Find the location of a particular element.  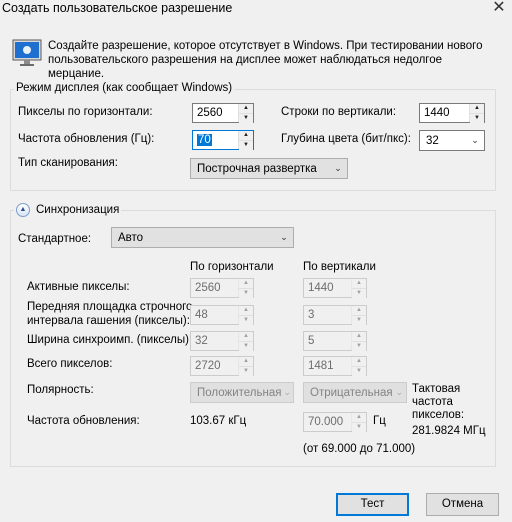

porch-h-spinner: 48 ▲ ▼ is located at coordinates (222, 315).